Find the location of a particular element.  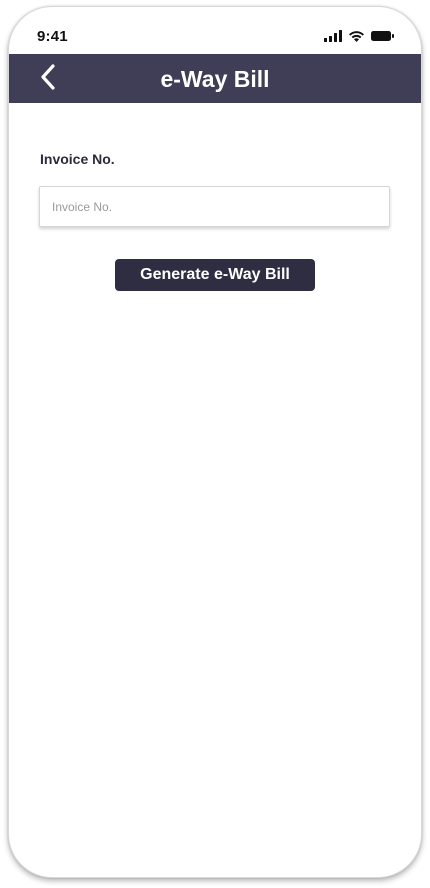

status-icons is located at coordinates (359, 38).